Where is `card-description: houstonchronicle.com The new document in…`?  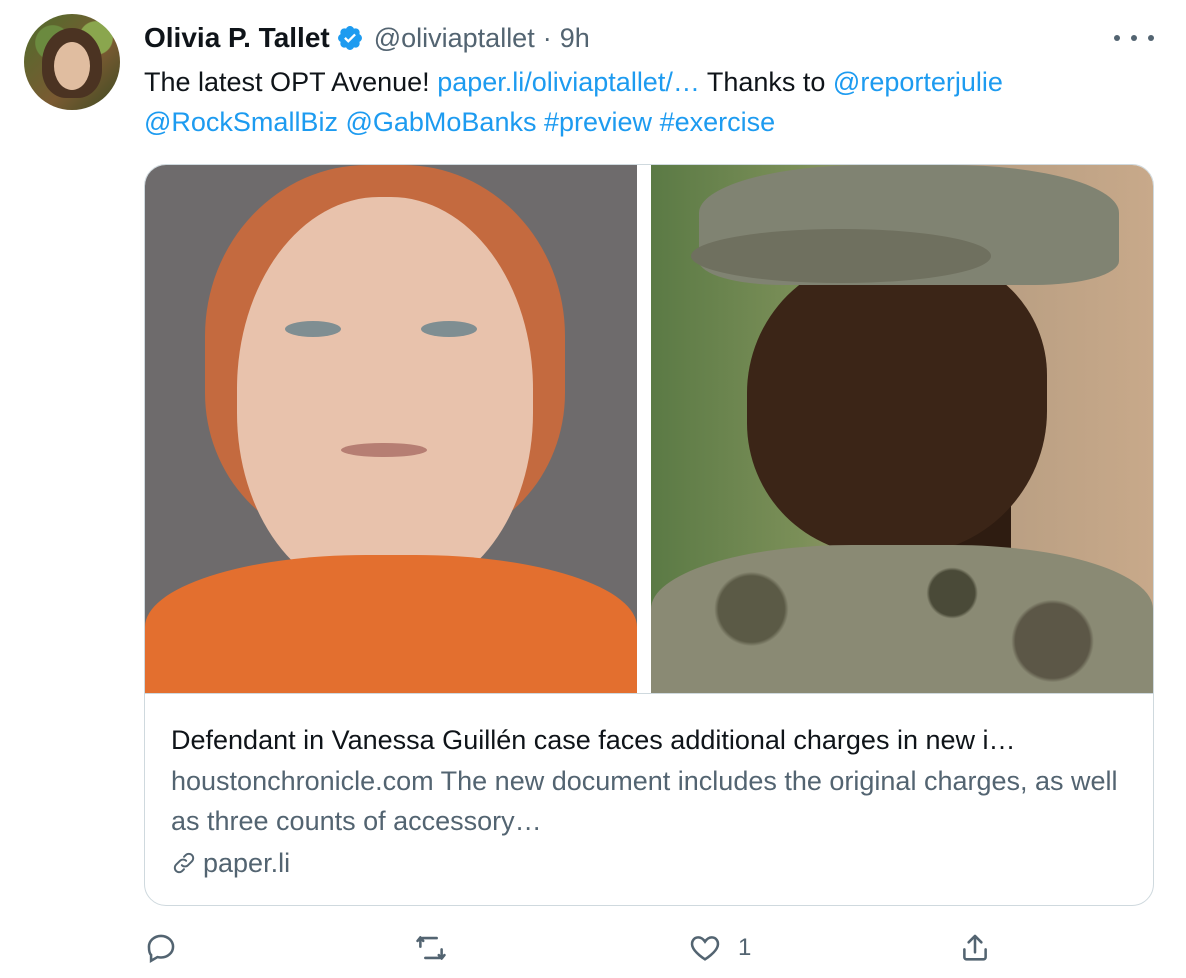
card-description: houstonchronicle.com The new document in… is located at coordinates (644, 801).